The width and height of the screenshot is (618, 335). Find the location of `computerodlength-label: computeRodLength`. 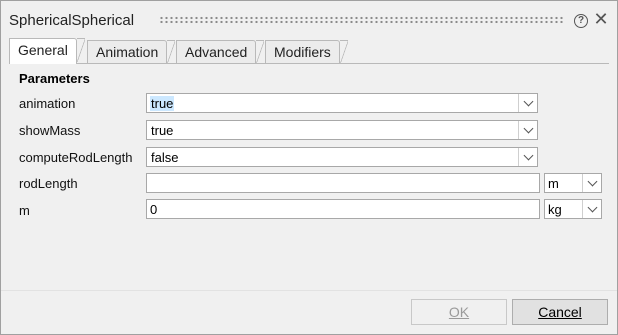

computerodlength-label: computeRodLength is located at coordinates (76, 157).